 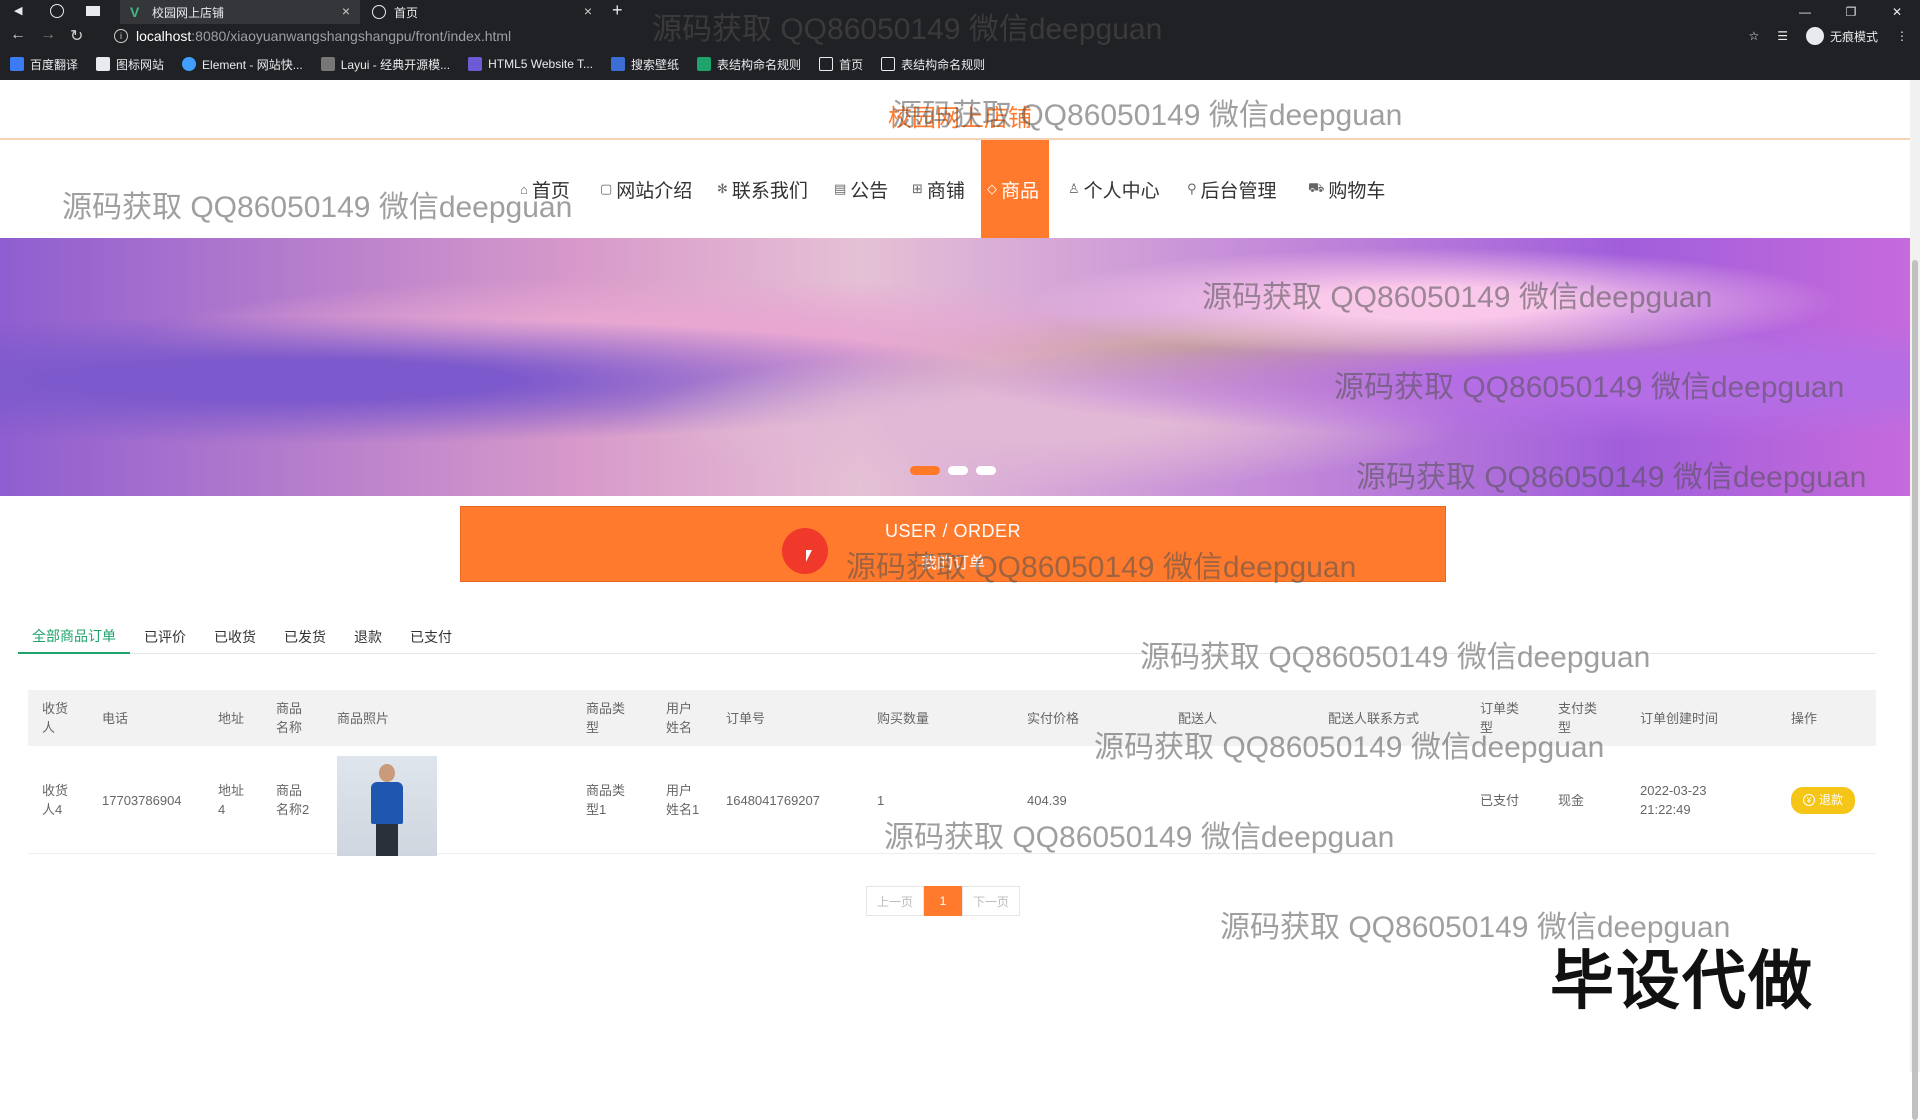 What do you see at coordinates (1841, 36) in the screenshot?
I see `incognito-indicator: 无痕模式` at bounding box center [1841, 36].